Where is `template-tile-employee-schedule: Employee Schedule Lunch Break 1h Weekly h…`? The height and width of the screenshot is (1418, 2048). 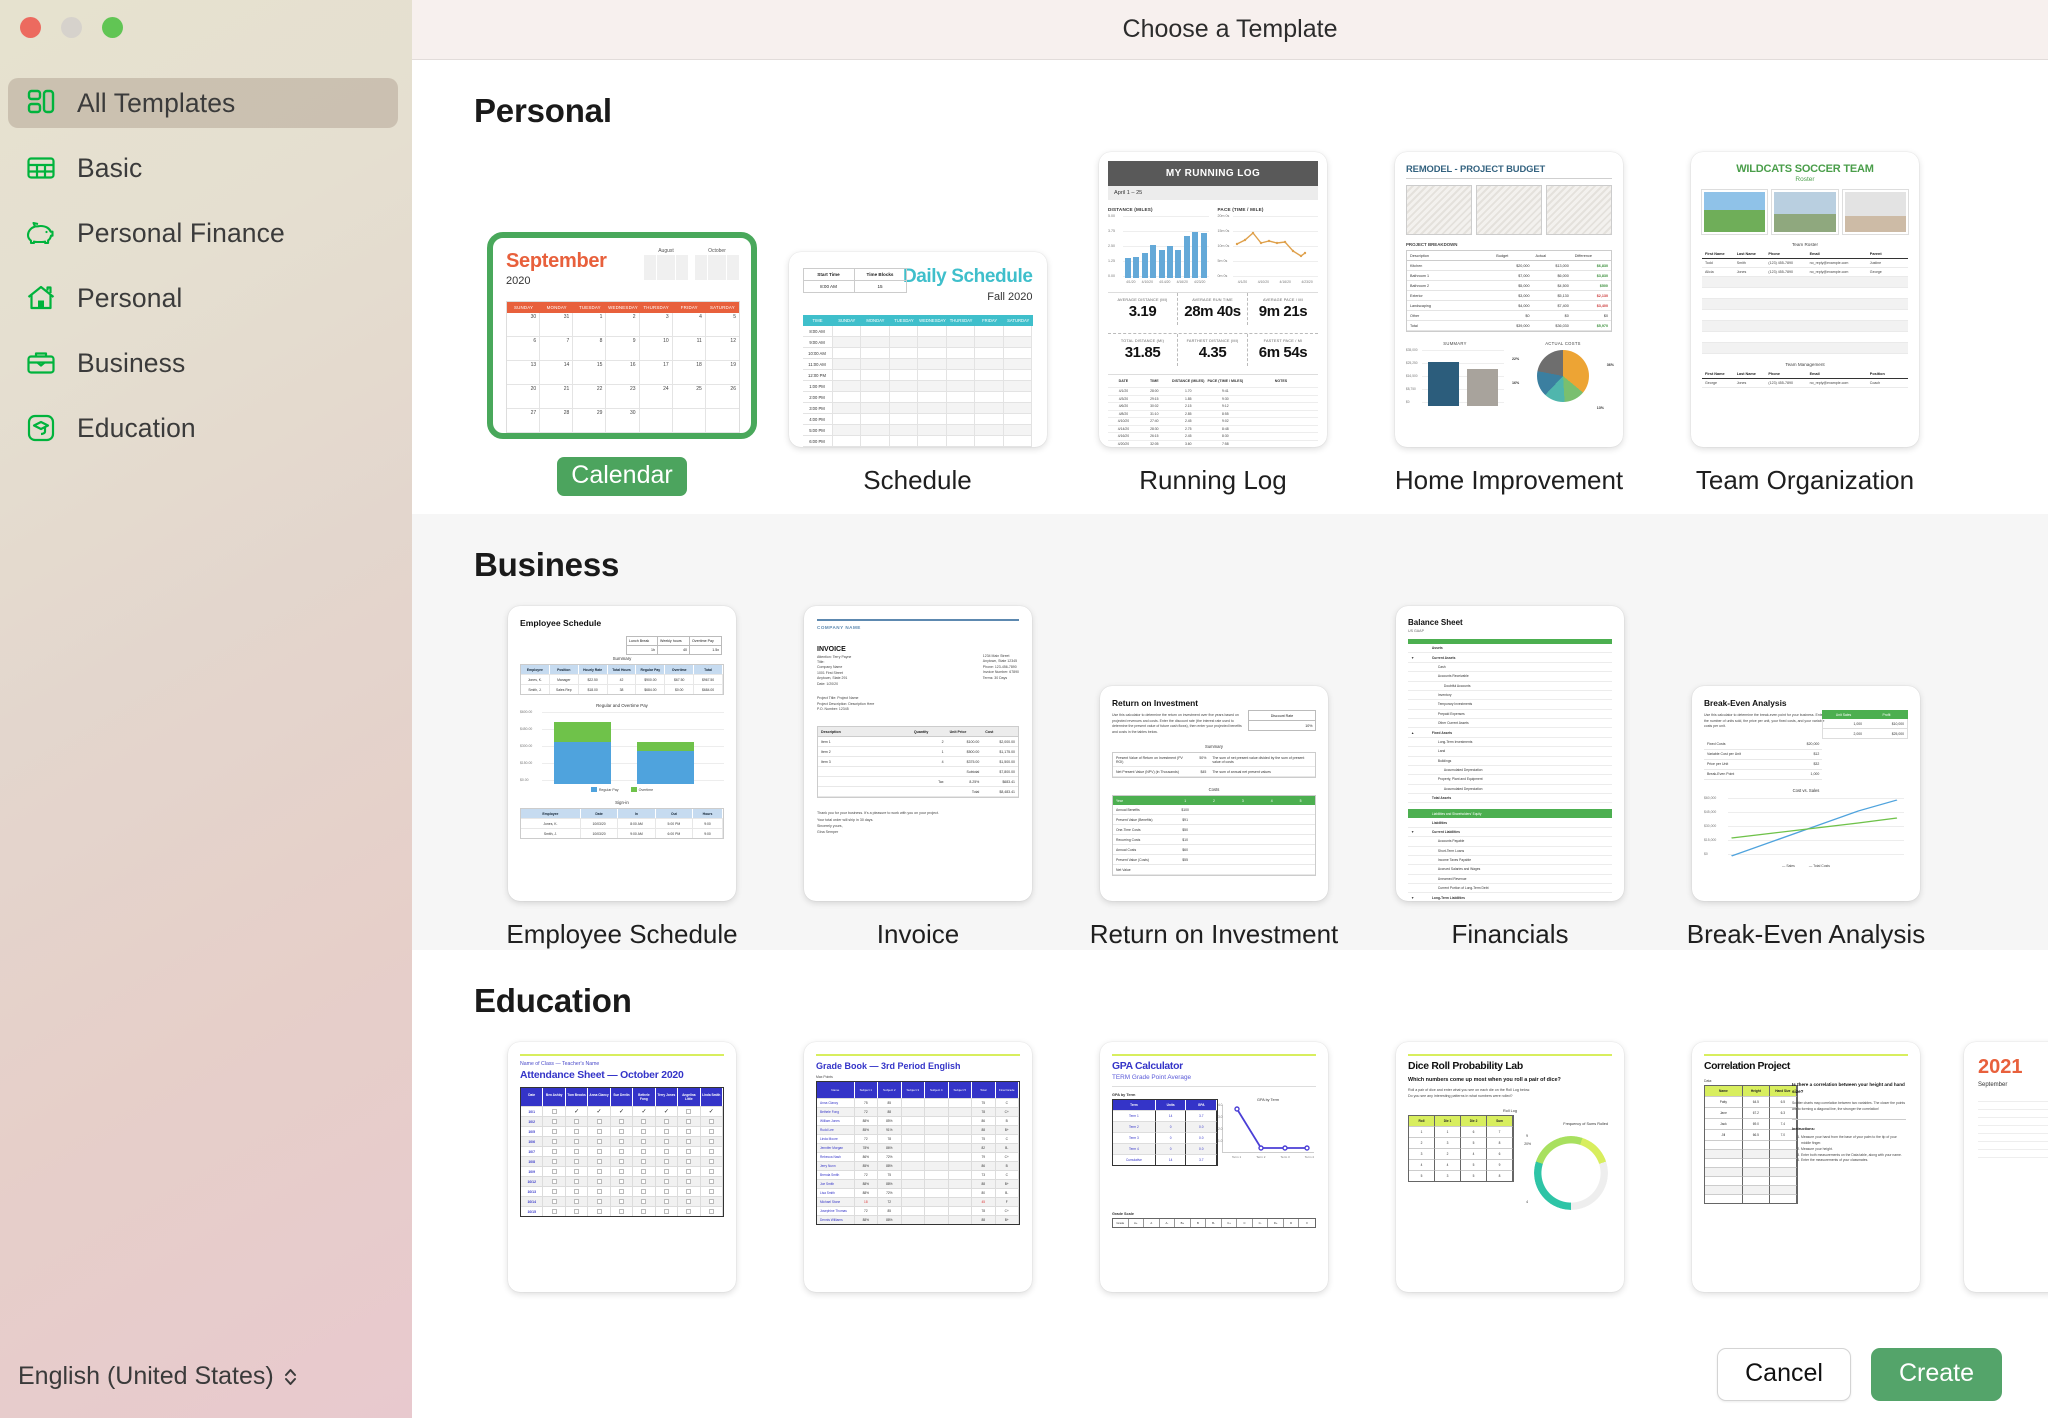
template-tile-employee-schedule: Employee Schedule Lunch Break 1h Weekly h… is located at coordinates (622, 778).